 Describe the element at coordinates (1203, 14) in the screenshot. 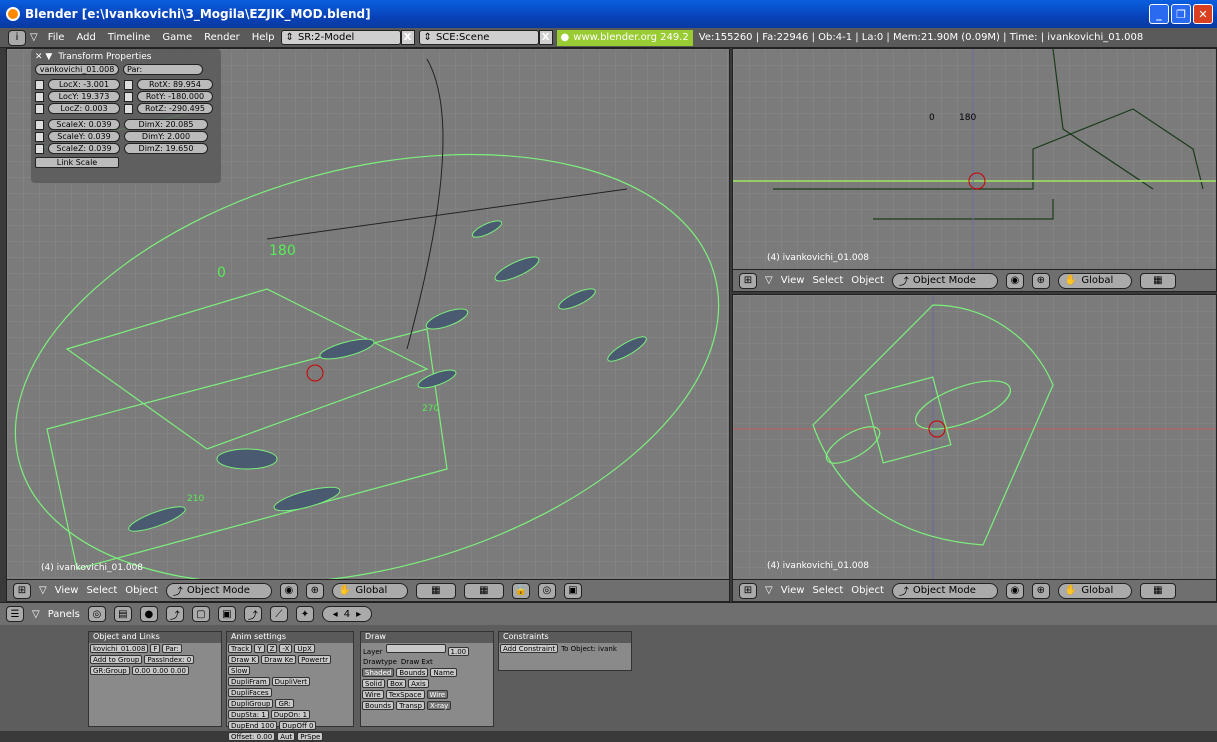

I see `close-button: ✕` at that location.